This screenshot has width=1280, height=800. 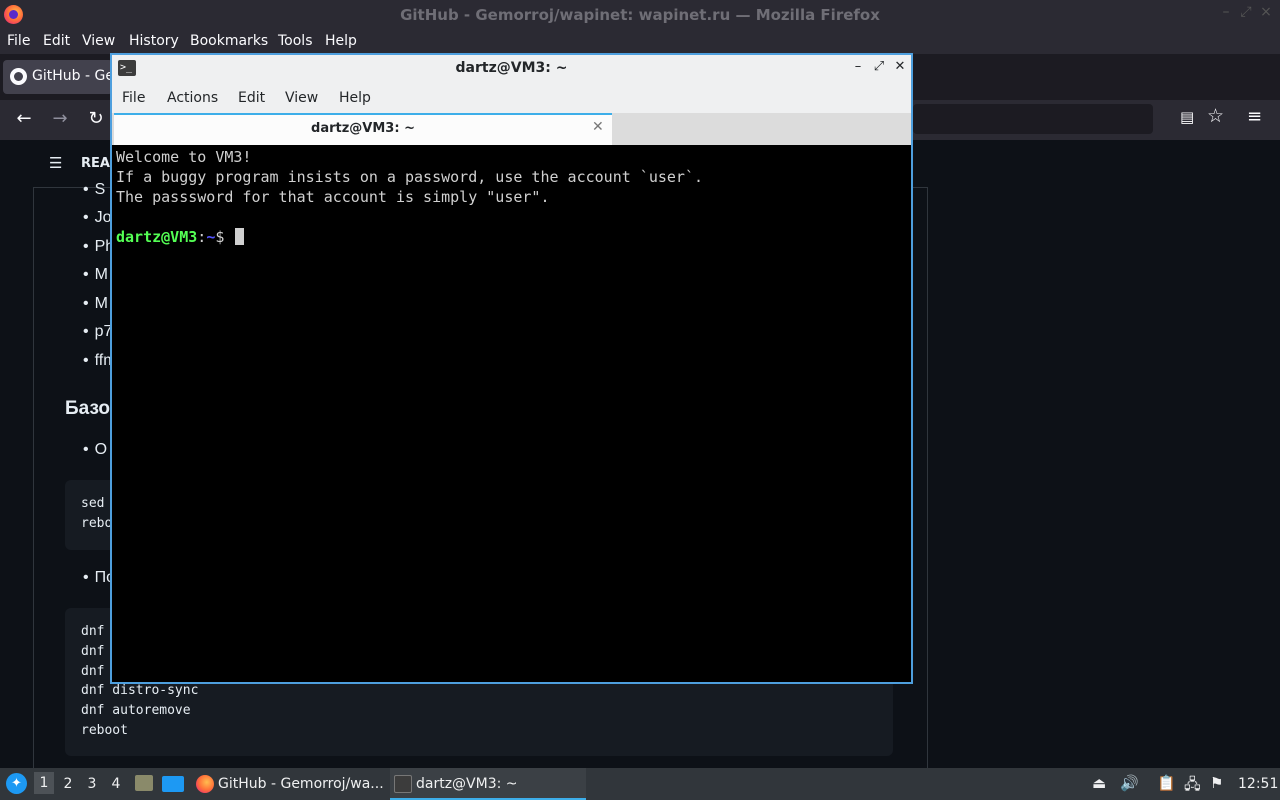 I want to click on clock: 12:51, so click(x=1258, y=784).